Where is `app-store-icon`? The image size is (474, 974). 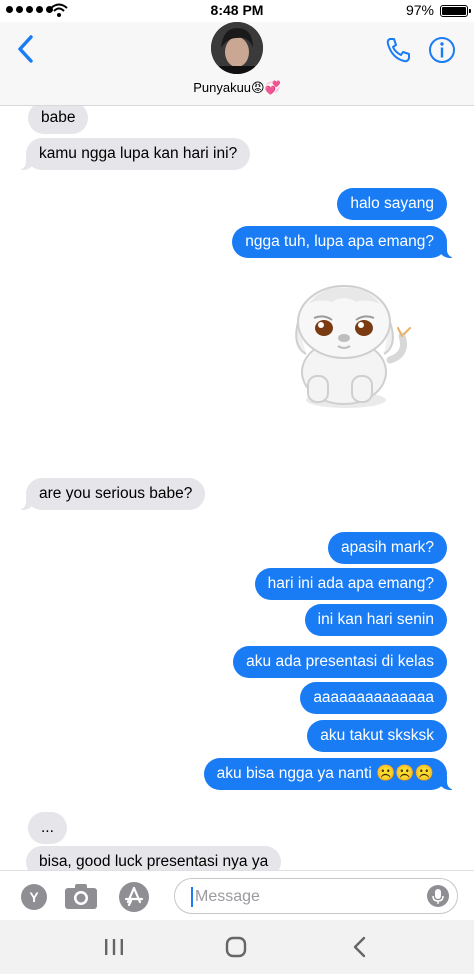
app-store-icon is located at coordinates (134, 897).